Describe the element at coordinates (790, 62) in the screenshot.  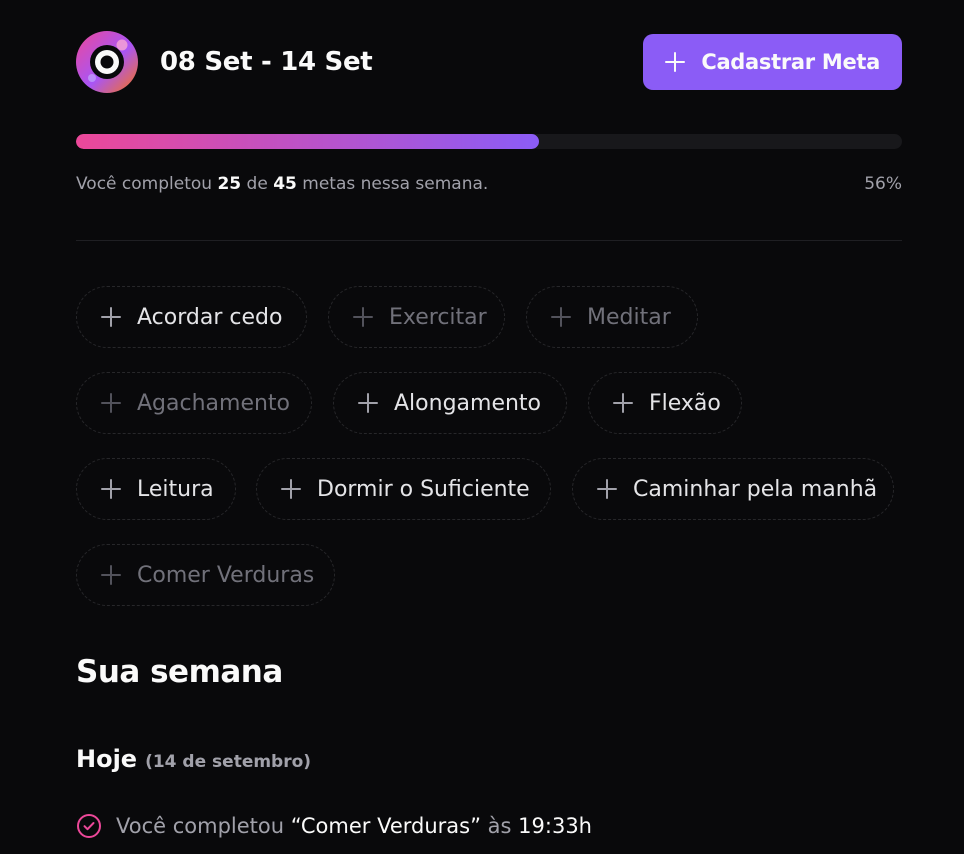
I see `add-goal-label: Cadastrar Meta` at that location.